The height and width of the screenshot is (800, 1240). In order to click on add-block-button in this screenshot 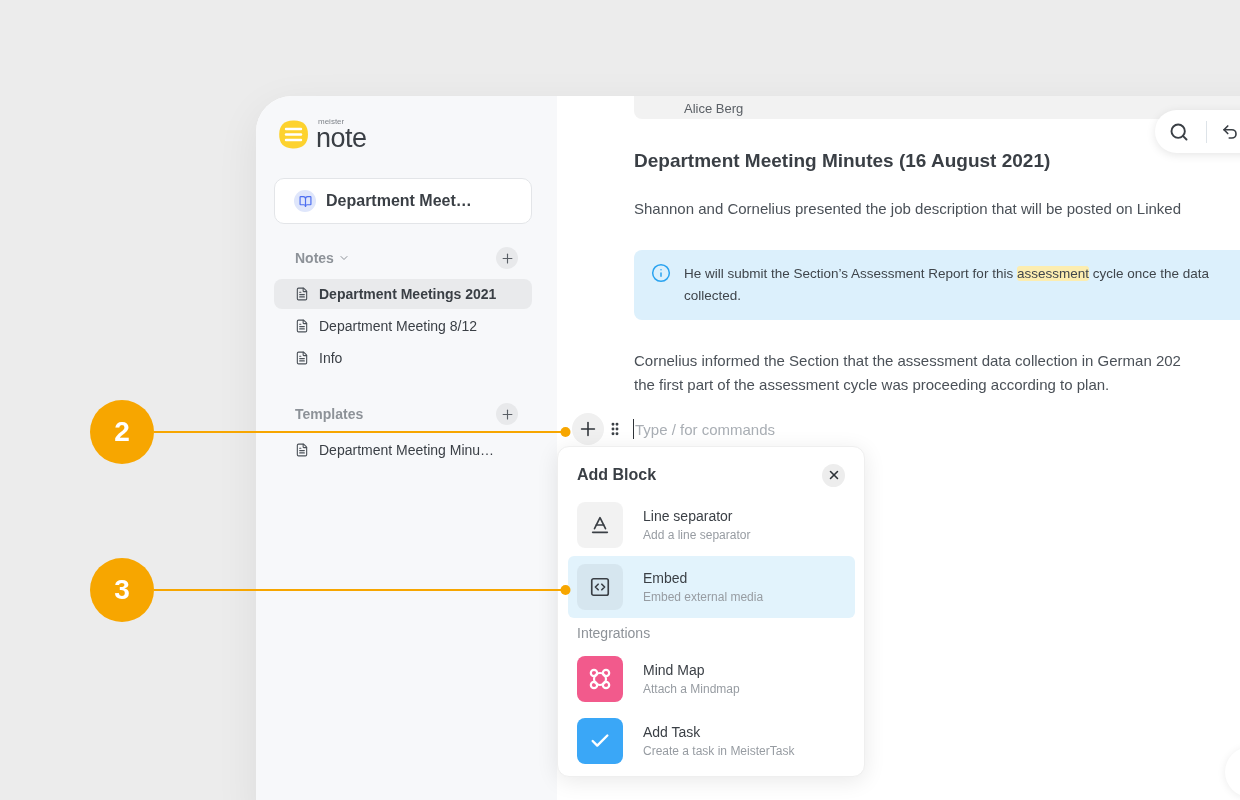, I will do `click(588, 429)`.